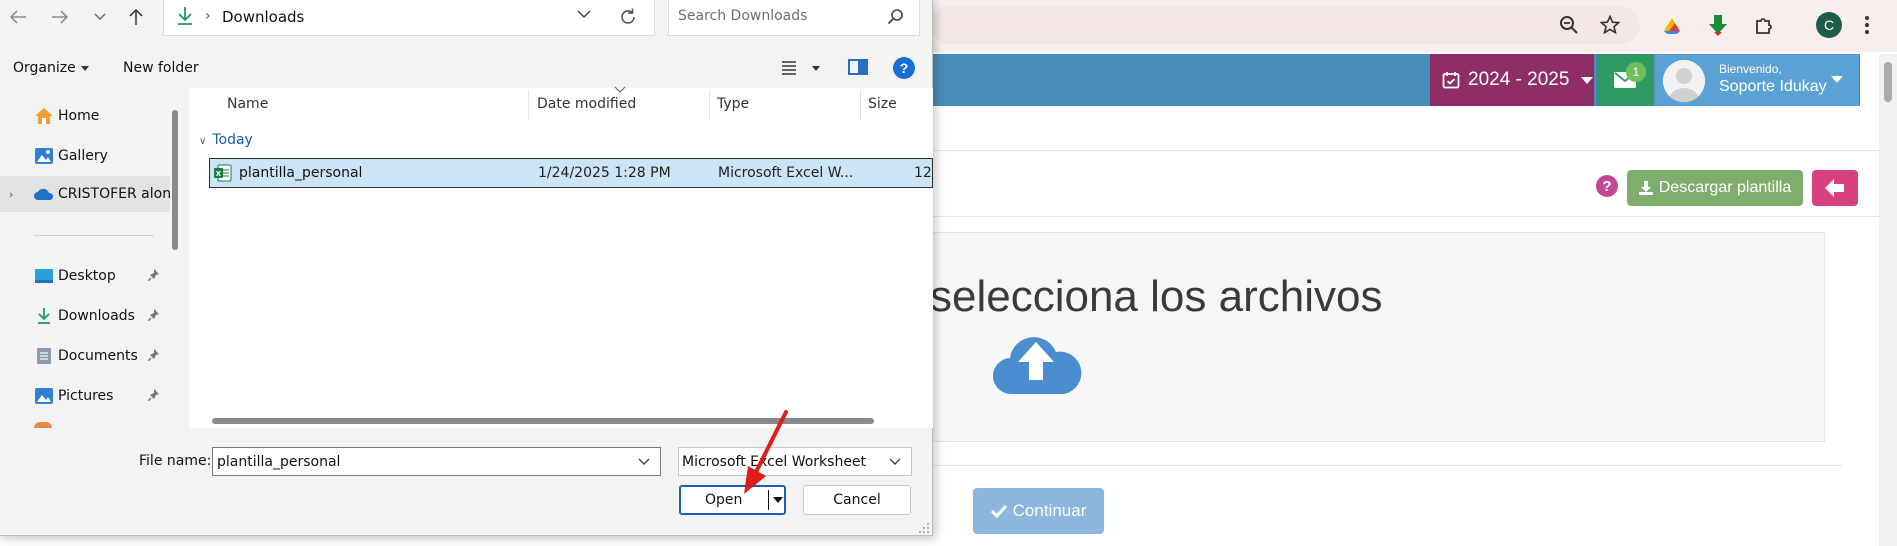  Describe the element at coordinates (436, 461) in the screenshot. I see `file-name-input: plantilla_personal` at that location.